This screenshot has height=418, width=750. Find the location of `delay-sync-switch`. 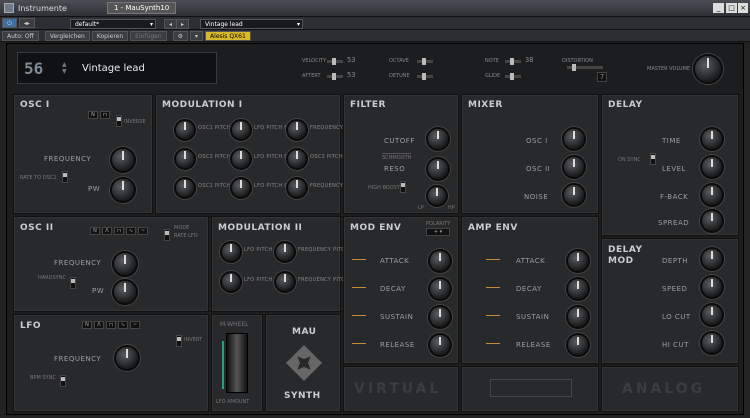

delay-sync-switch is located at coordinates (653, 159).